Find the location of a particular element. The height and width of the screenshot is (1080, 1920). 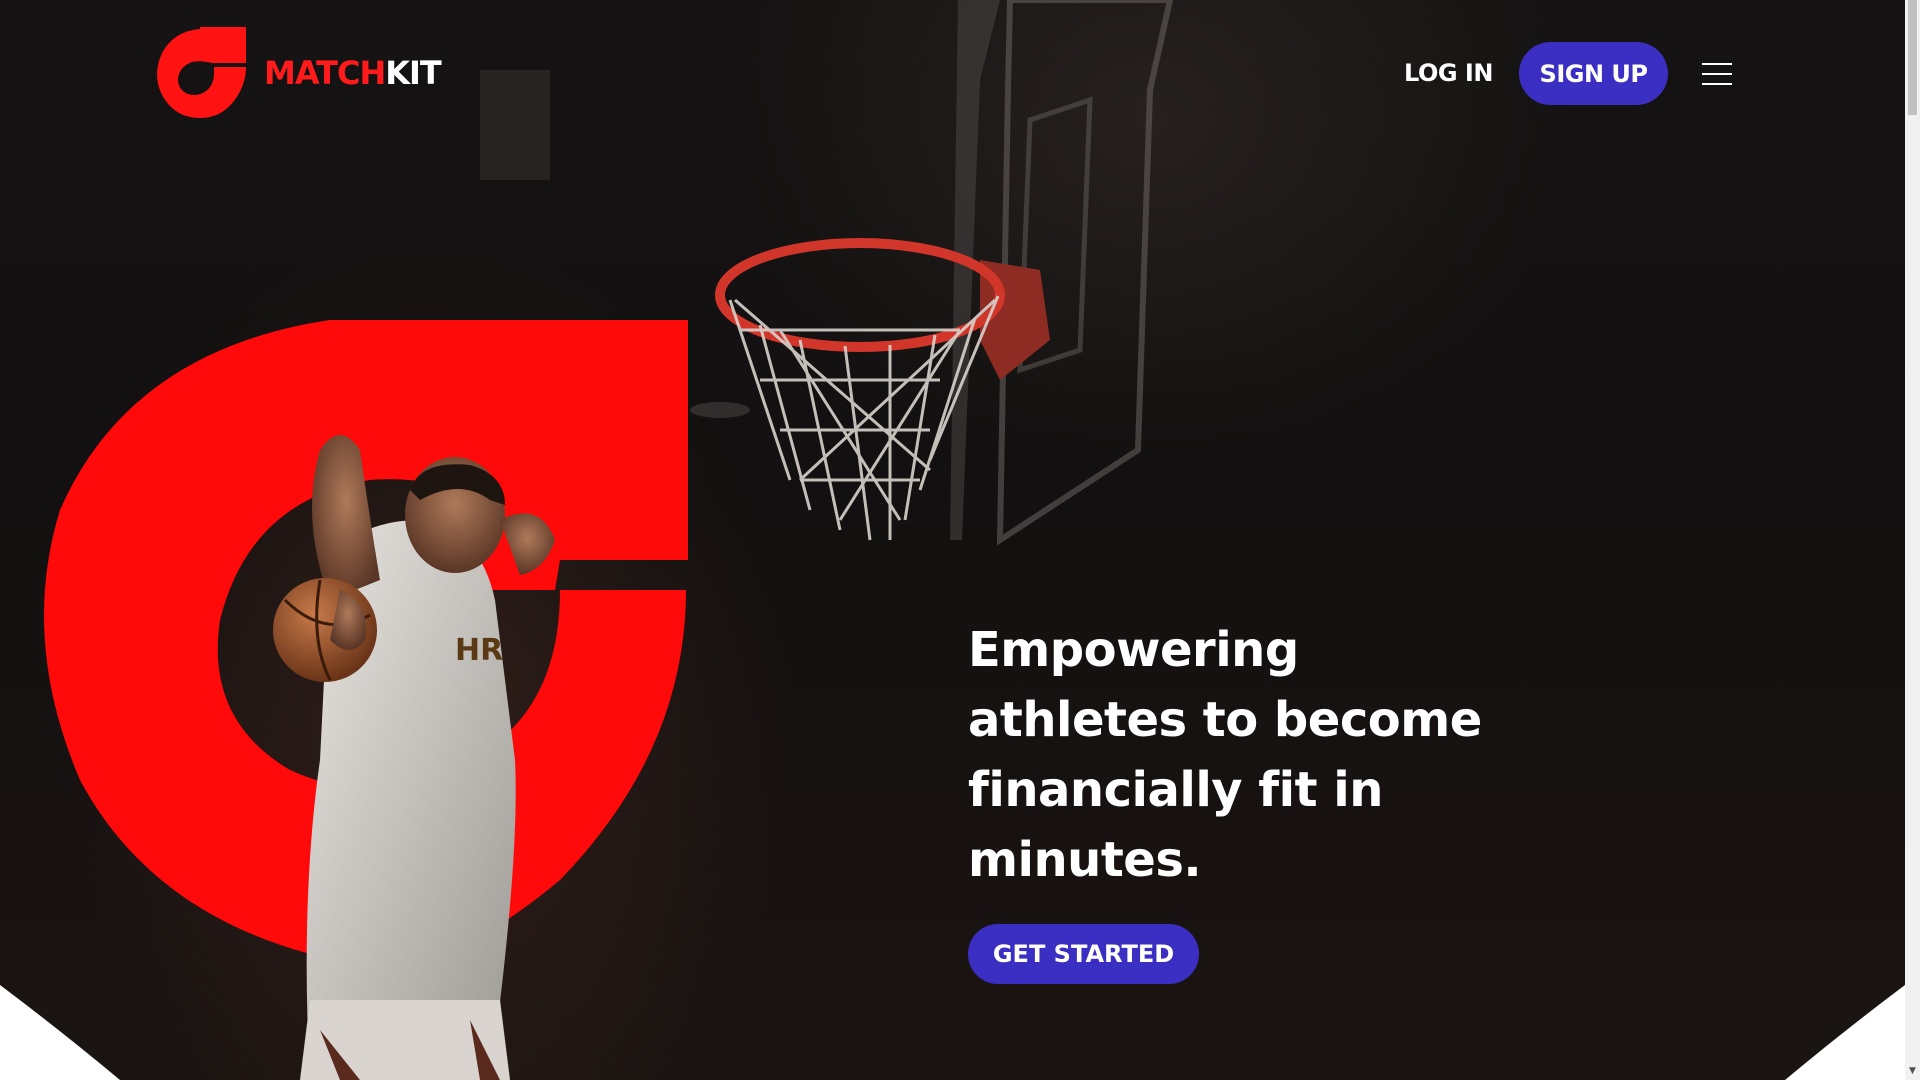

hamburger-menu-icon is located at coordinates (1717, 74).